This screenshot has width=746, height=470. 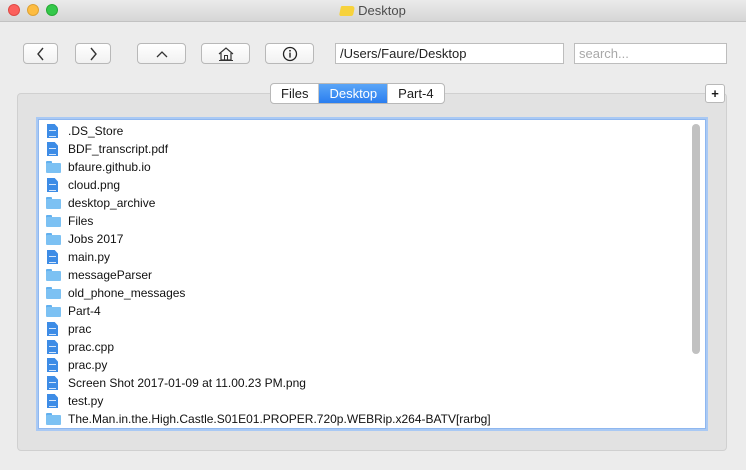 I want to click on add-tab-button: +, so click(x=715, y=93).